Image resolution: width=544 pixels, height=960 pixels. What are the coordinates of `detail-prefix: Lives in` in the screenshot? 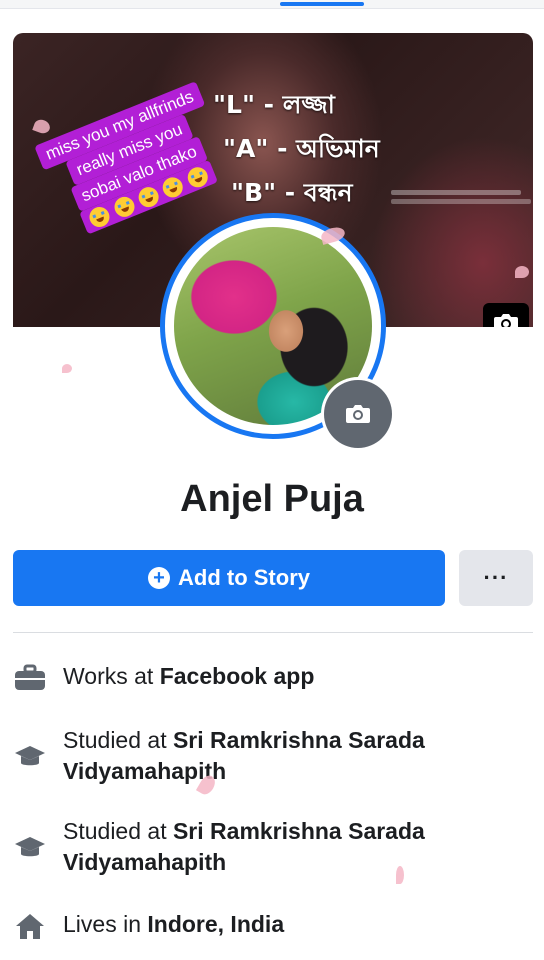 It's located at (105, 924).